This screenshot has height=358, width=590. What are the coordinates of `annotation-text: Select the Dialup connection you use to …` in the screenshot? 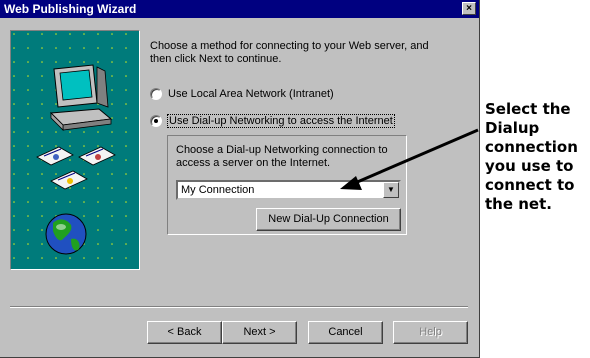 It's located at (531, 156).